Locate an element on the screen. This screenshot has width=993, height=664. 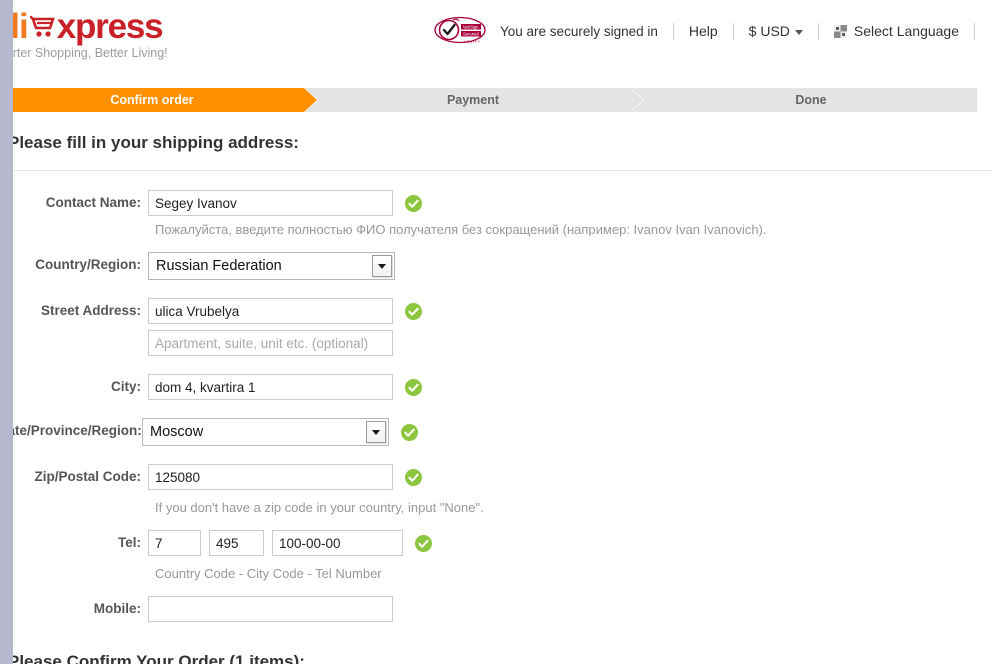
mobile-input is located at coordinates (270, 609).